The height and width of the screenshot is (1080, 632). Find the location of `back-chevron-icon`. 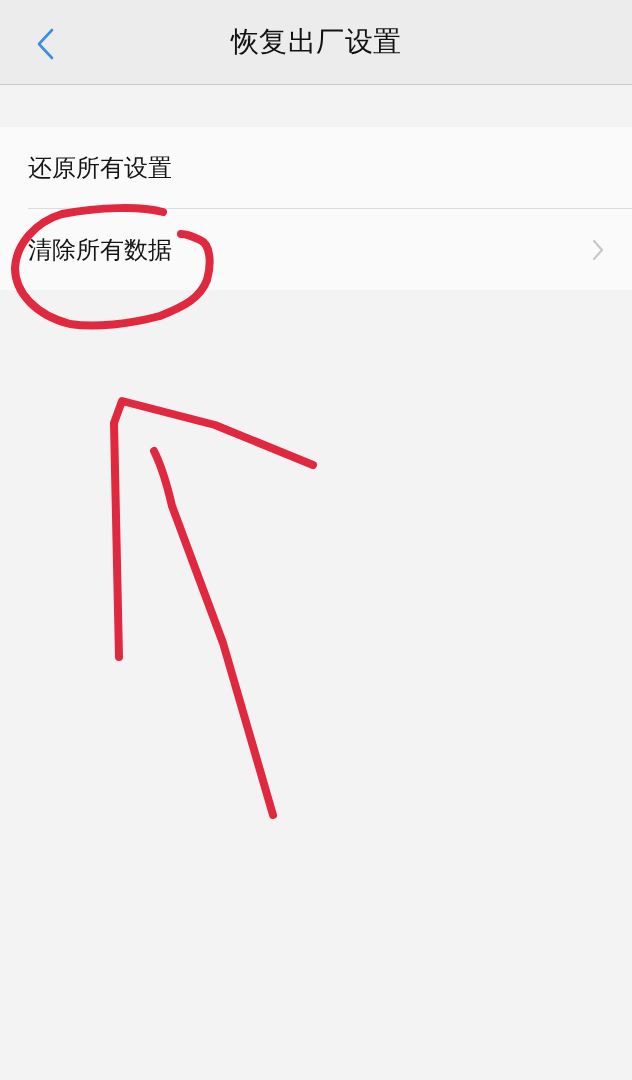

back-chevron-icon is located at coordinates (45, 44).